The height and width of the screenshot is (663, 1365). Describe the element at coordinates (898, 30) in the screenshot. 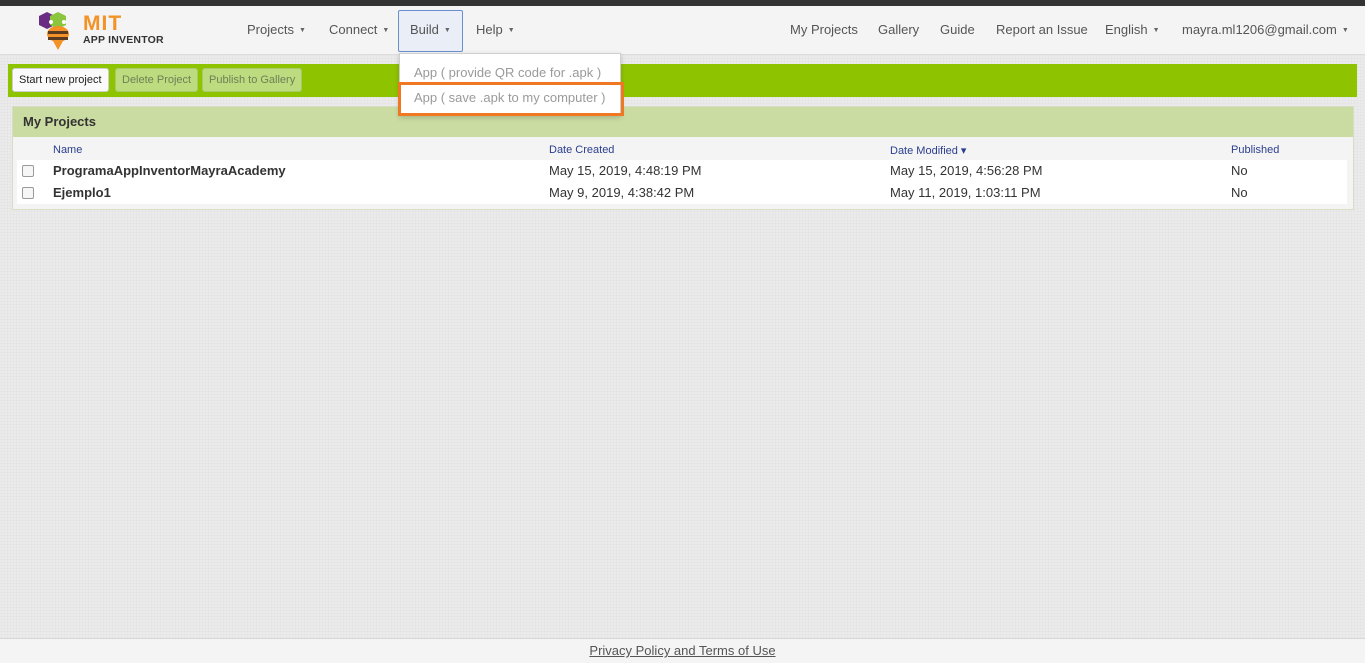

I see `nav-gallery-link: Gallery` at that location.